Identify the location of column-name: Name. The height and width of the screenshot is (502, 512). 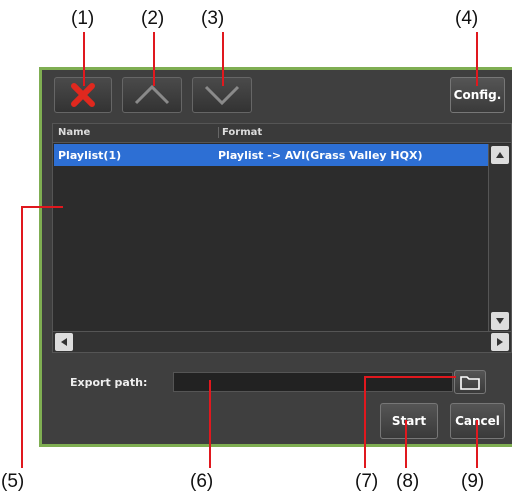
(74, 132).